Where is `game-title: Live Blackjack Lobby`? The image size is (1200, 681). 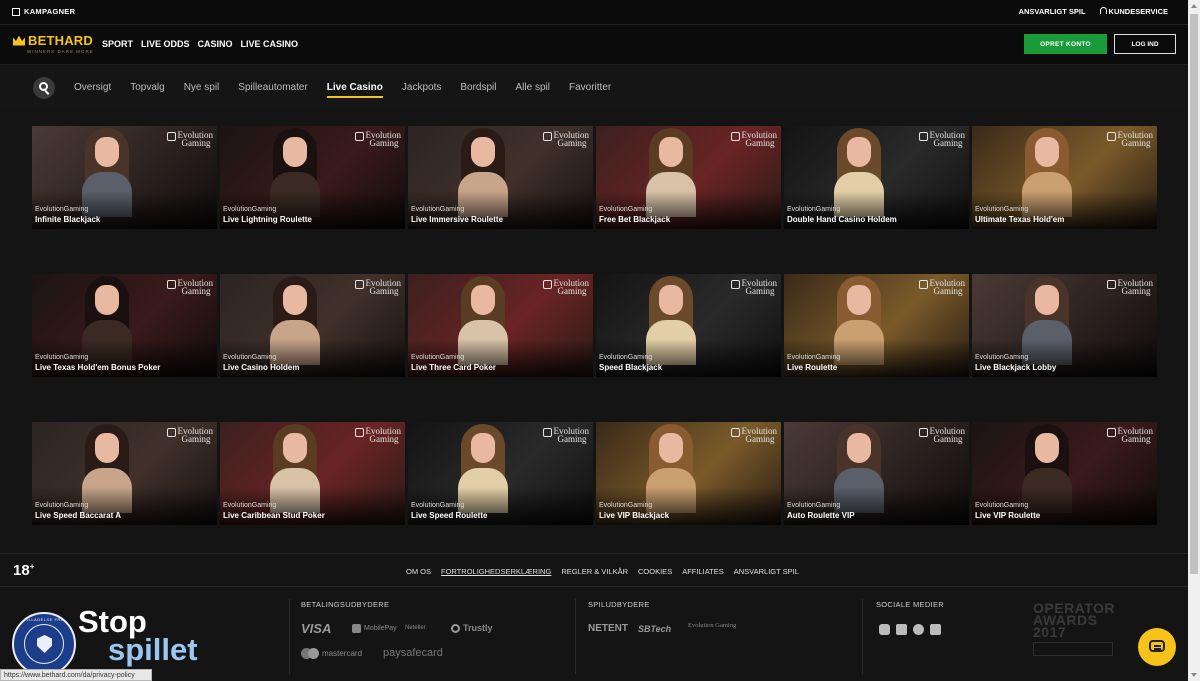 game-title: Live Blackjack Lobby is located at coordinates (1016, 367).